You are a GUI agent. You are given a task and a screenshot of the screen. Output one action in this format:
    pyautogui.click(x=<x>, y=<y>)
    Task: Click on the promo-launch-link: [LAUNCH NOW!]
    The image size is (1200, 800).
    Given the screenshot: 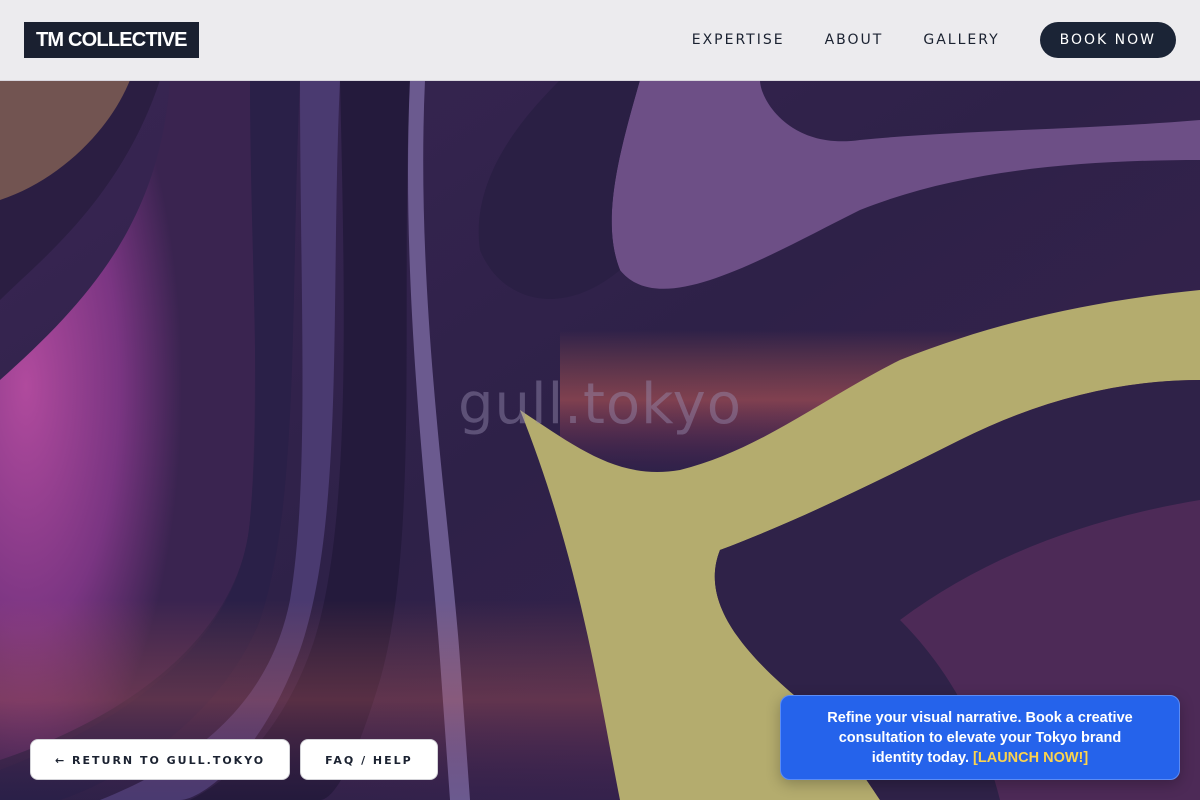 What is the action you would take?
    pyautogui.click(x=1030, y=758)
    